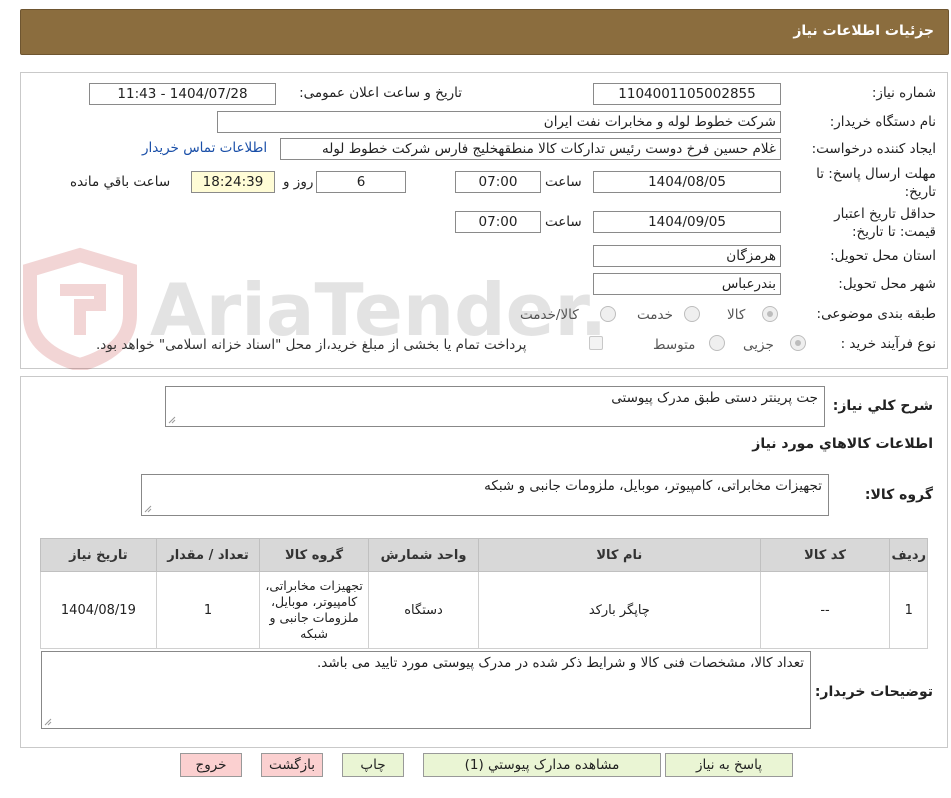  I want to click on col-group: گروه کالا, so click(314, 555).